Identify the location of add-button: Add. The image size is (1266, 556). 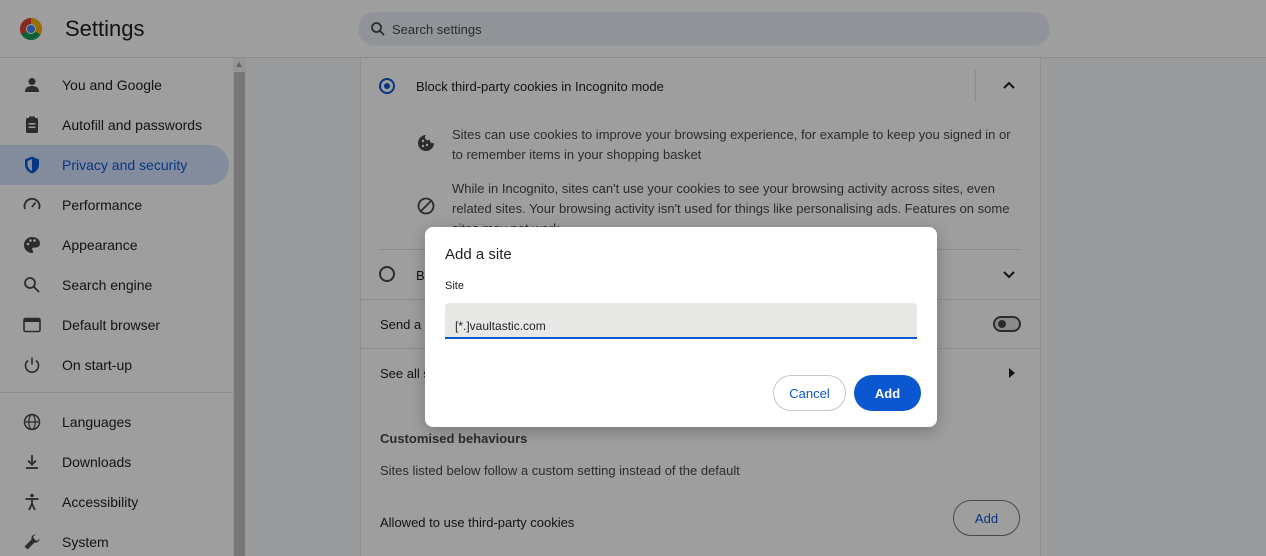
(887, 393).